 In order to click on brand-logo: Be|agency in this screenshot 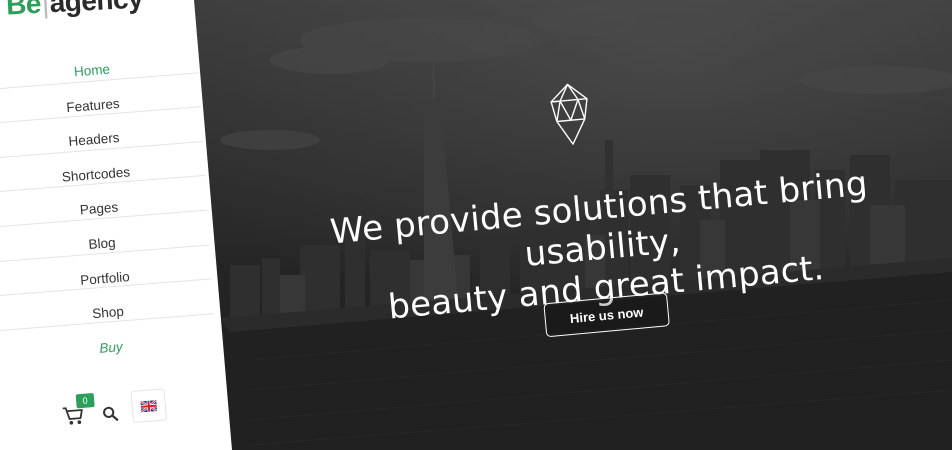, I will do `click(74, 11)`.